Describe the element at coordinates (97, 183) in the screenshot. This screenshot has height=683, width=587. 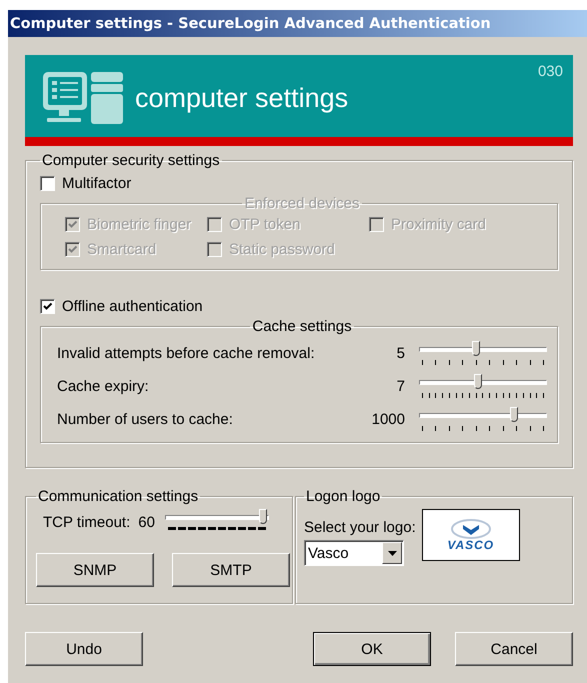
I see `checkbox-label: Multifactor` at that location.